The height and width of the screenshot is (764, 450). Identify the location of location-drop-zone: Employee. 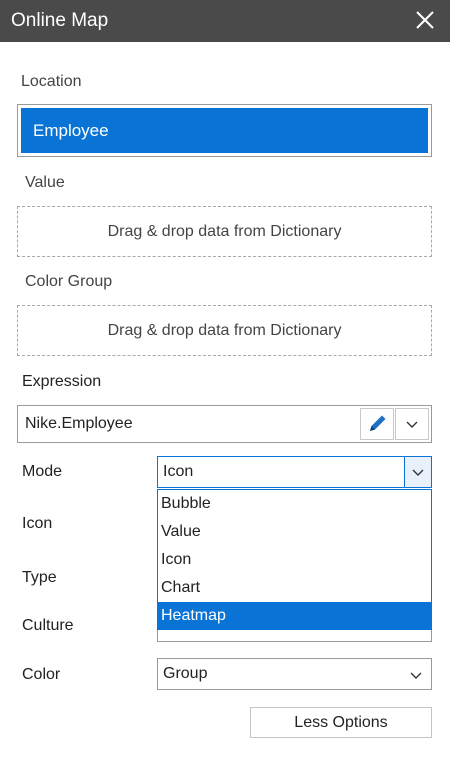
(224, 130).